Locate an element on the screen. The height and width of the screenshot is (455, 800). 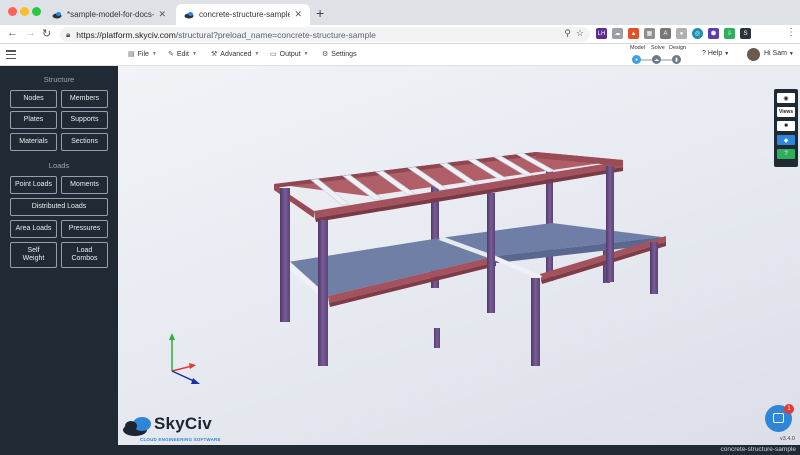
skyciv-logo: SkyCiv CLOUD ENGINEERING SOFTWARE is located at coordinates (177, 428).